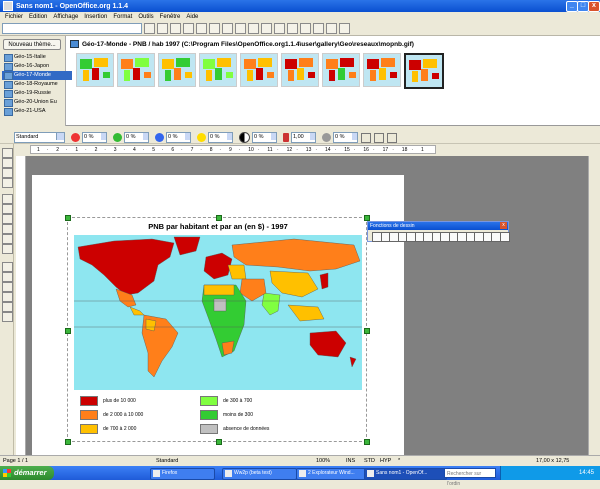  I want to click on menu-fichier: Fichier, so click(14, 17).